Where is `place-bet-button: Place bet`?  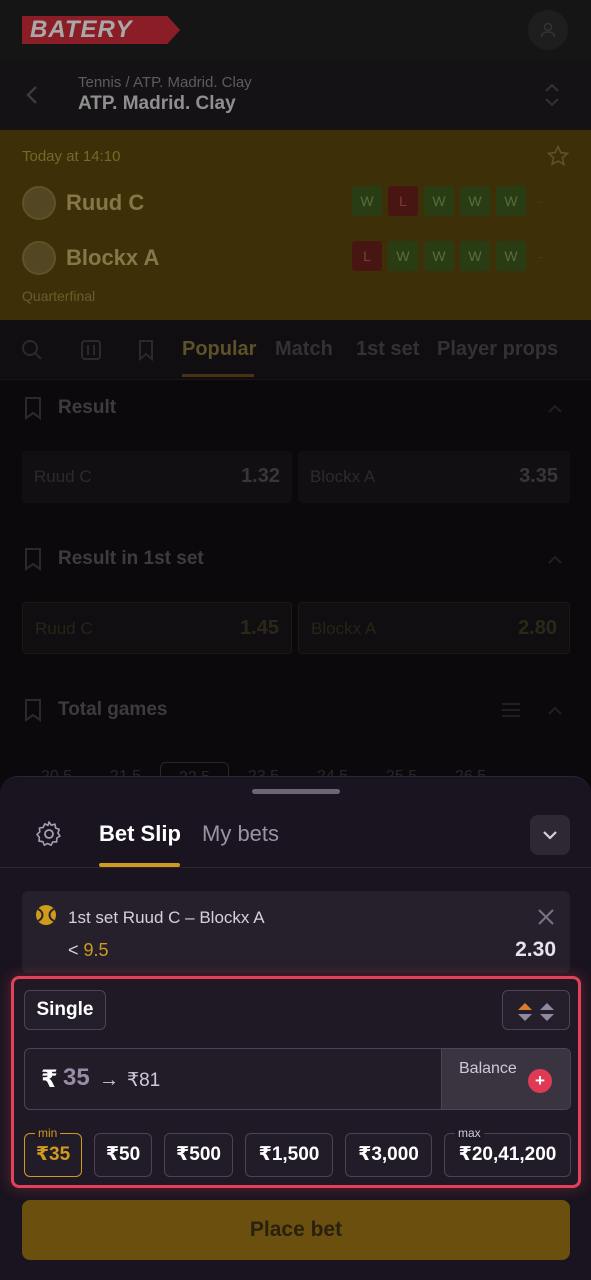 place-bet-button: Place bet is located at coordinates (296, 1230).